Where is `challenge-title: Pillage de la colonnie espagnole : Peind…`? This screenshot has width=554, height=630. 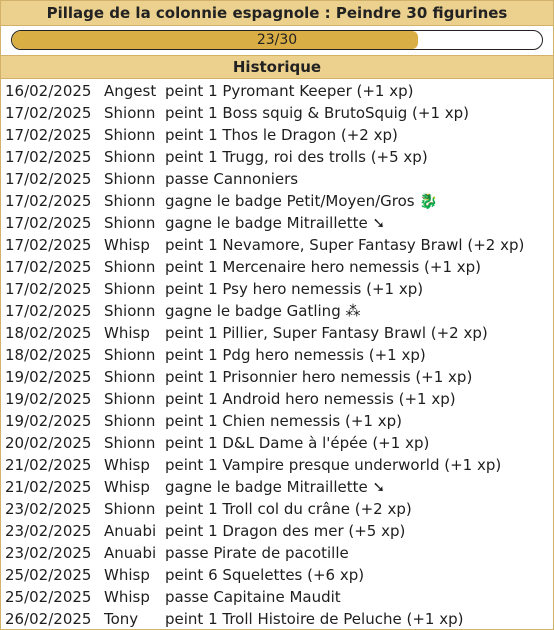
challenge-title: Pillage de la colonnie espagnole : Peind… is located at coordinates (277, 13).